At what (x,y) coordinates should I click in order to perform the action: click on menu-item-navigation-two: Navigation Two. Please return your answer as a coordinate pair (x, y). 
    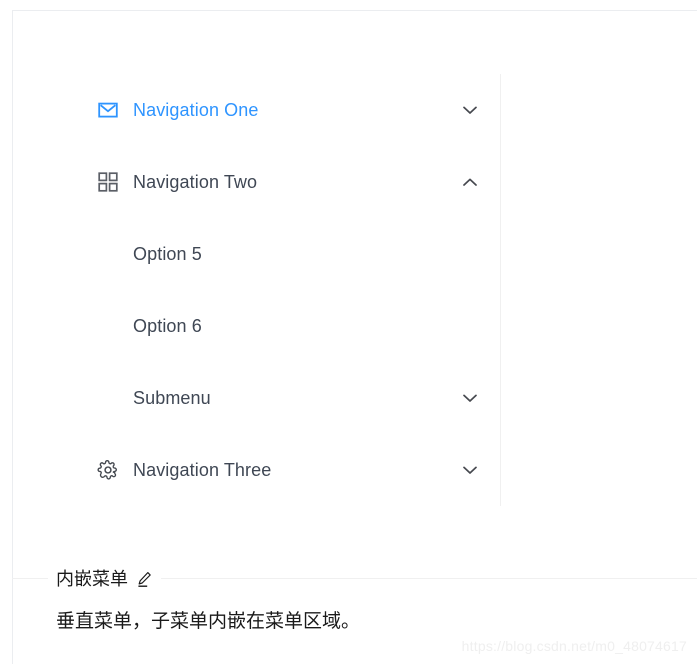
    Looking at the image, I should click on (290, 182).